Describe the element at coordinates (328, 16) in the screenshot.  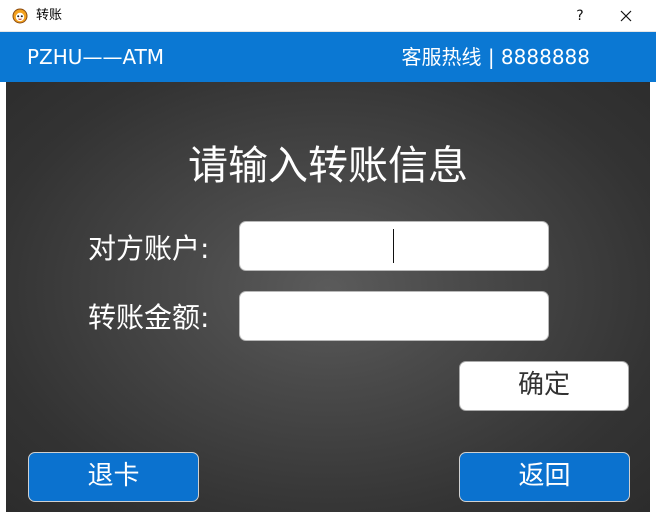
I see `window-titlebar: 转账 ?` at that location.